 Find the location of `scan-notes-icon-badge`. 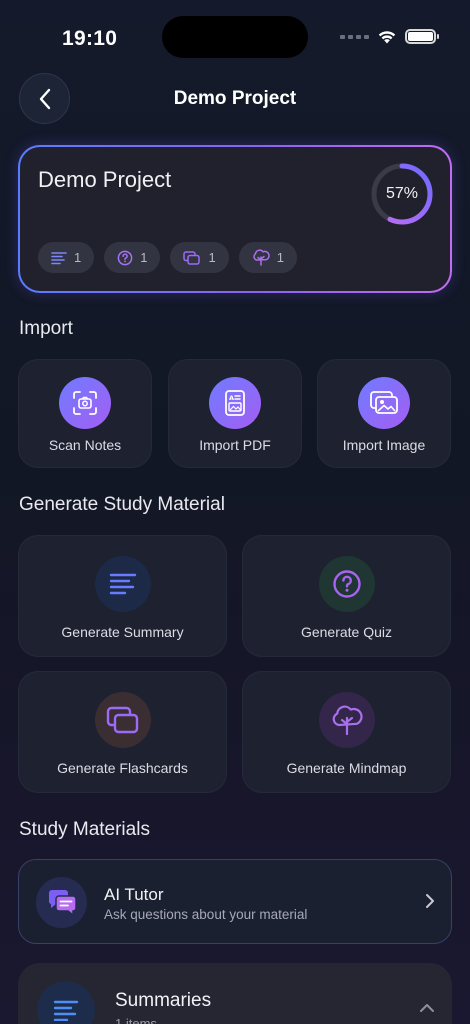

scan-notes-icon-badge is located at coordinates (85, 403).